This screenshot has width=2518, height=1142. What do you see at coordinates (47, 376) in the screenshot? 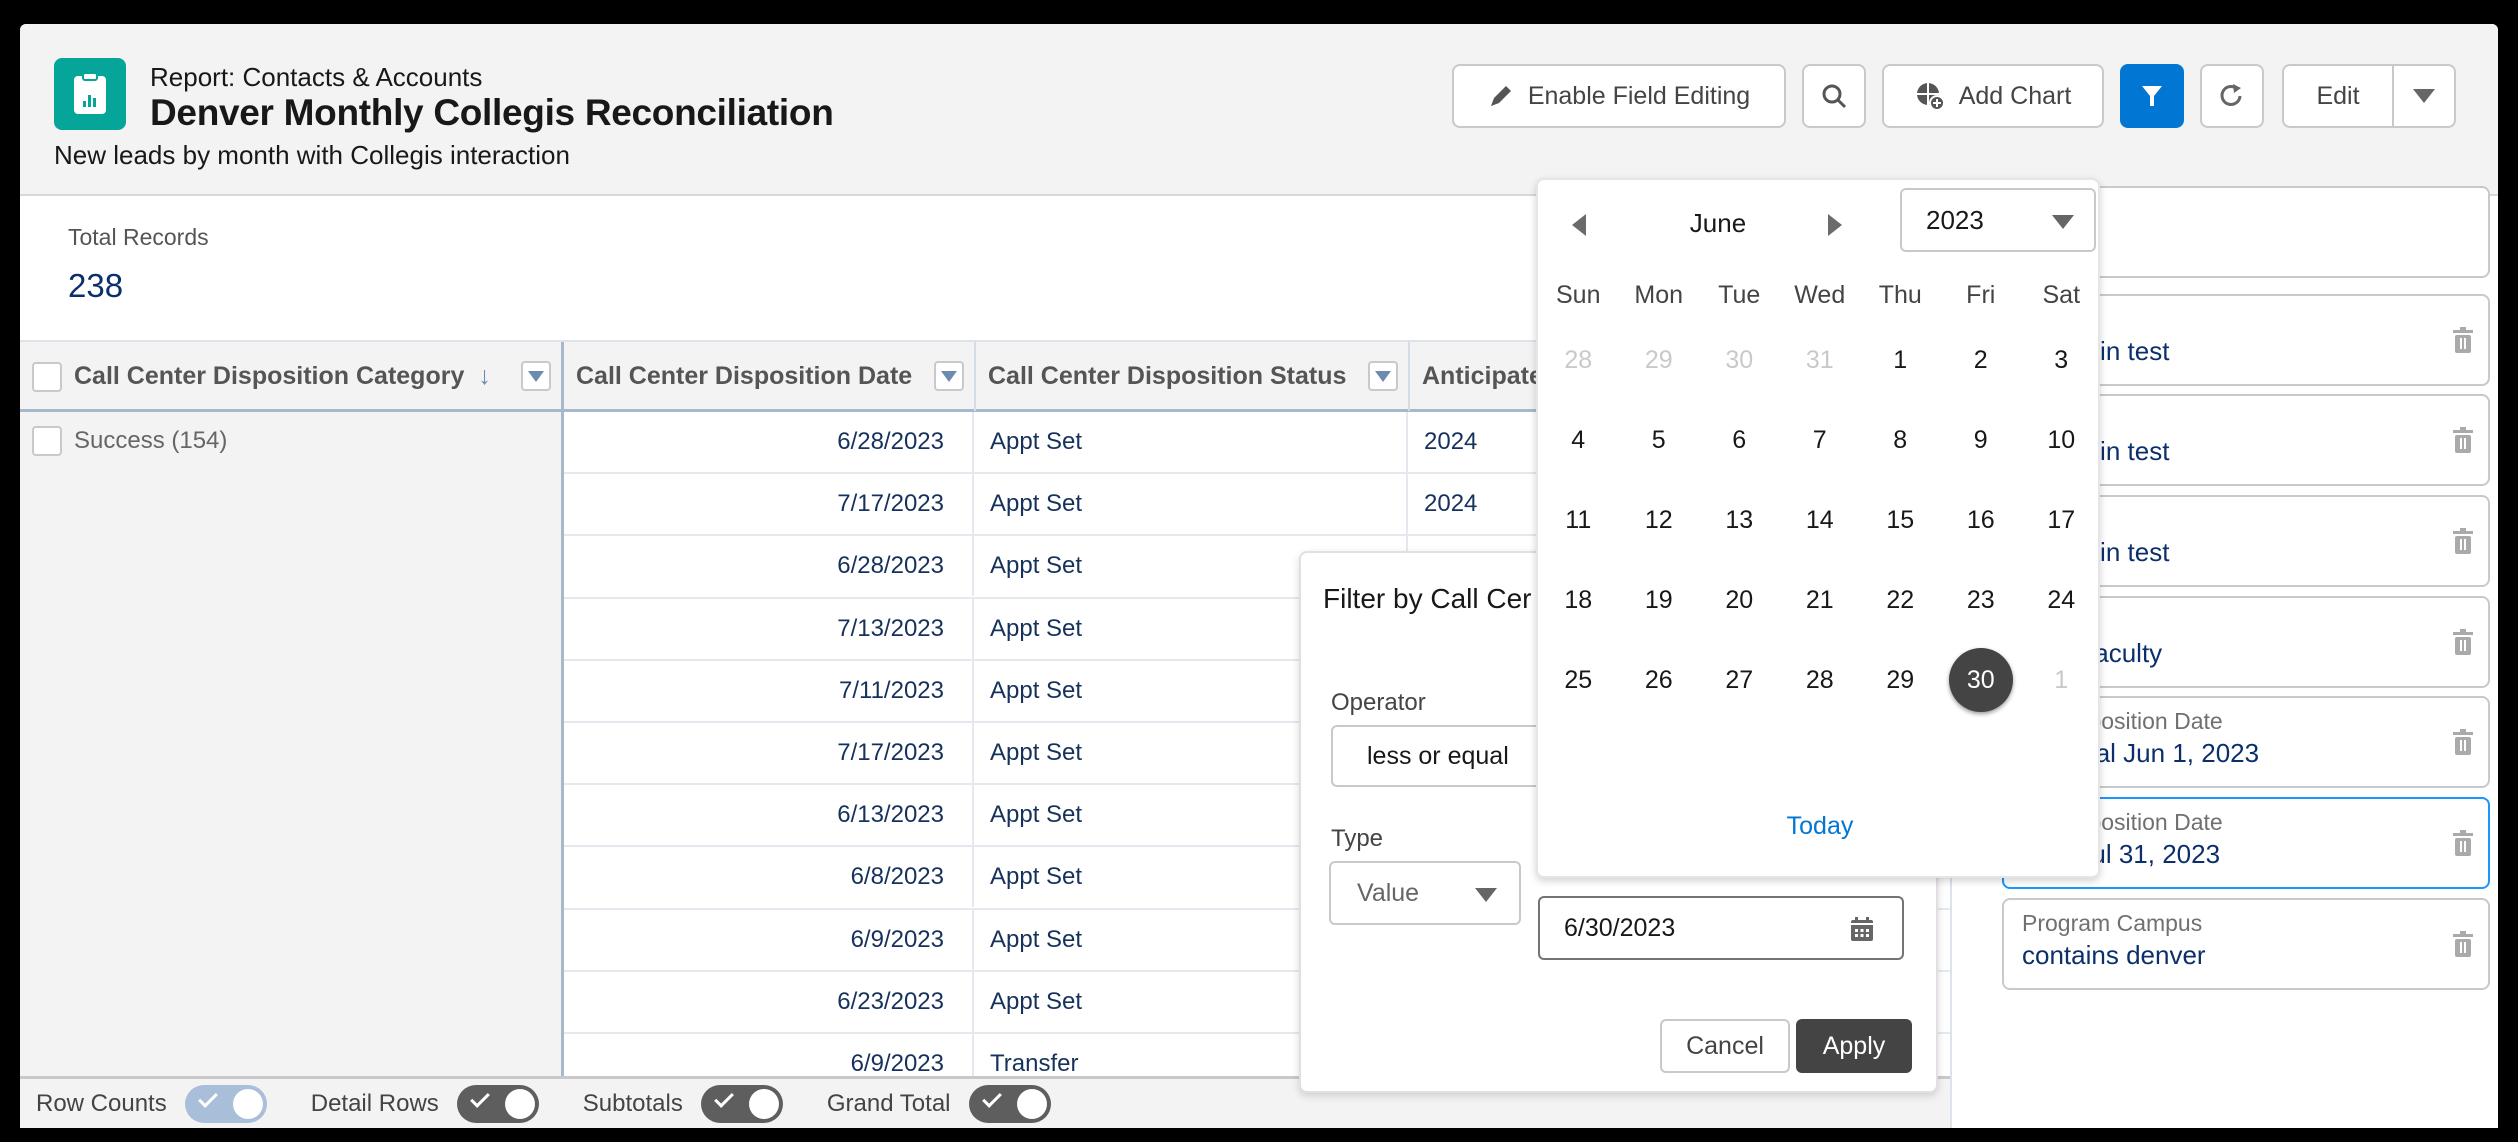
I see `select-all-checkbox` at bounding box center [47, 376].